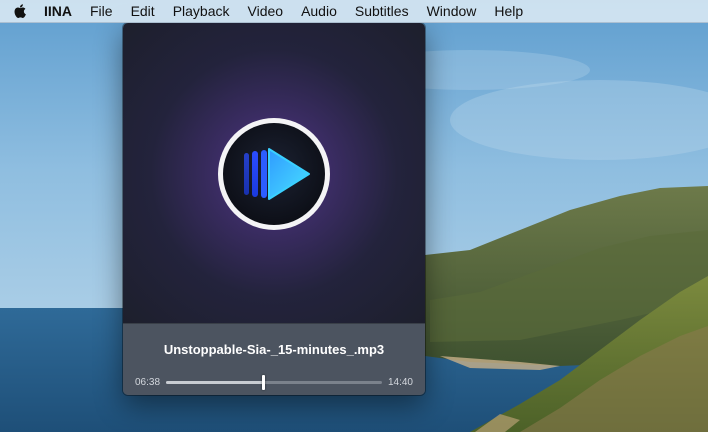 This screenshot has height=432, width=708. Describe the element at coordinates (264, 382) in the screenshot. I see `seek-bar-knob` at that location.